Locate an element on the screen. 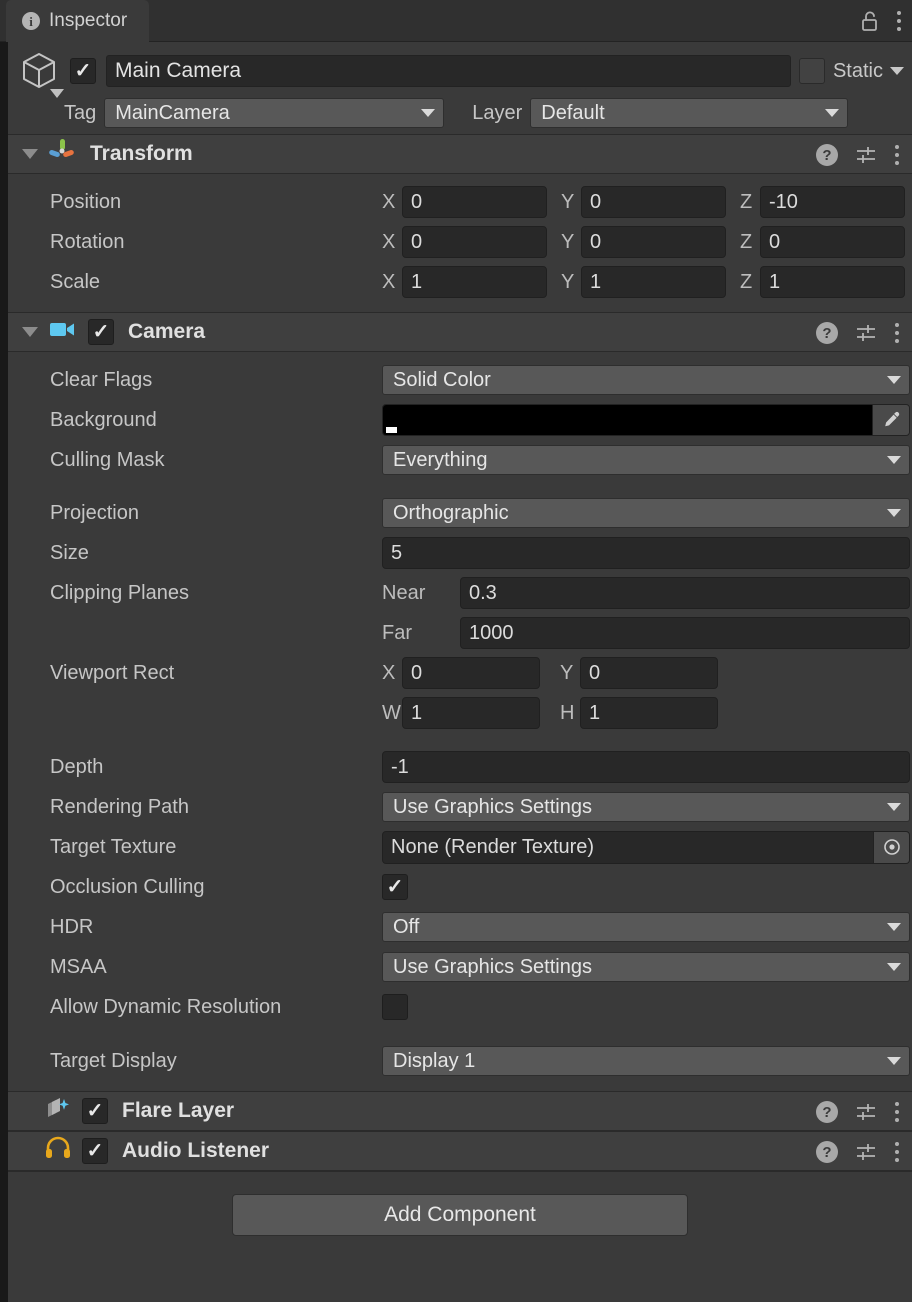 The image size is (912, 1302). viewport-y-input: 0 is located at coordinates (649, 673).